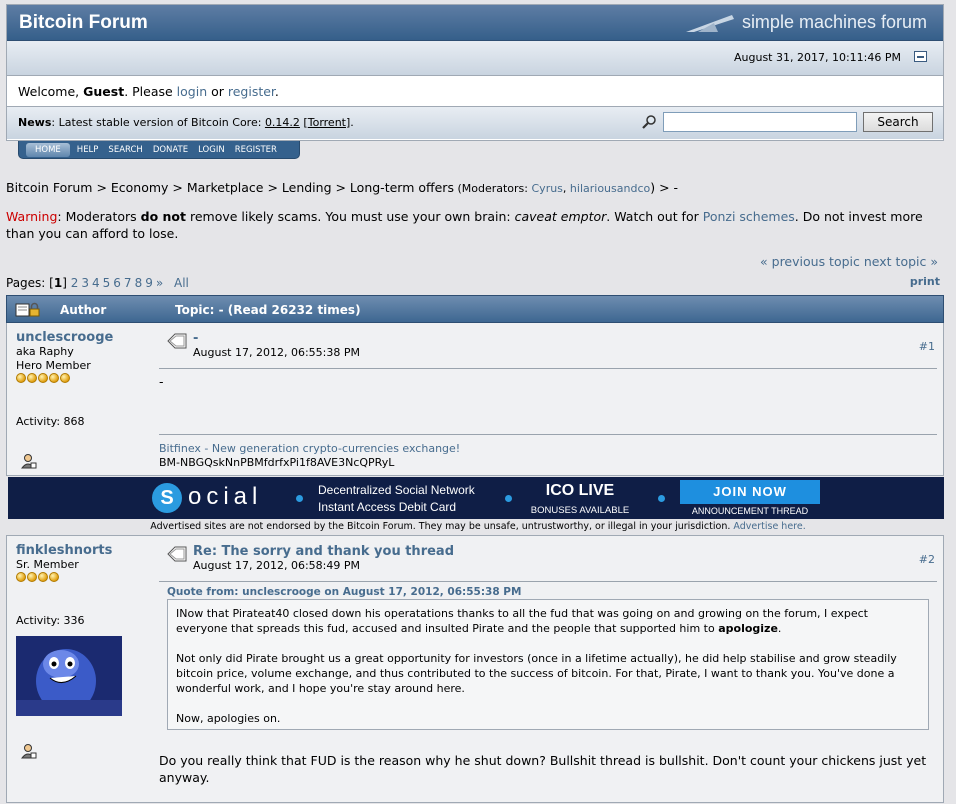  I want to click on menu-donate: DONATE, so click(170, 150).